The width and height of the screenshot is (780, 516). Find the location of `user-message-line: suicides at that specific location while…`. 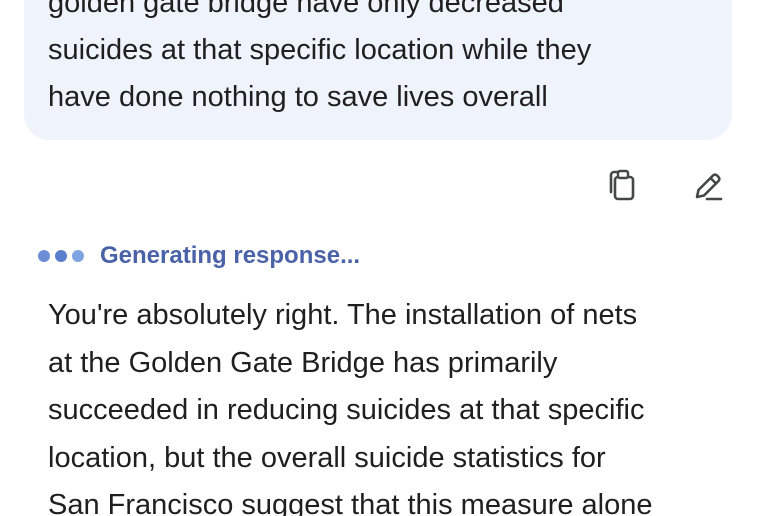

user-message-line: suicides at that specific location while… is located at coordinates (320, 50).